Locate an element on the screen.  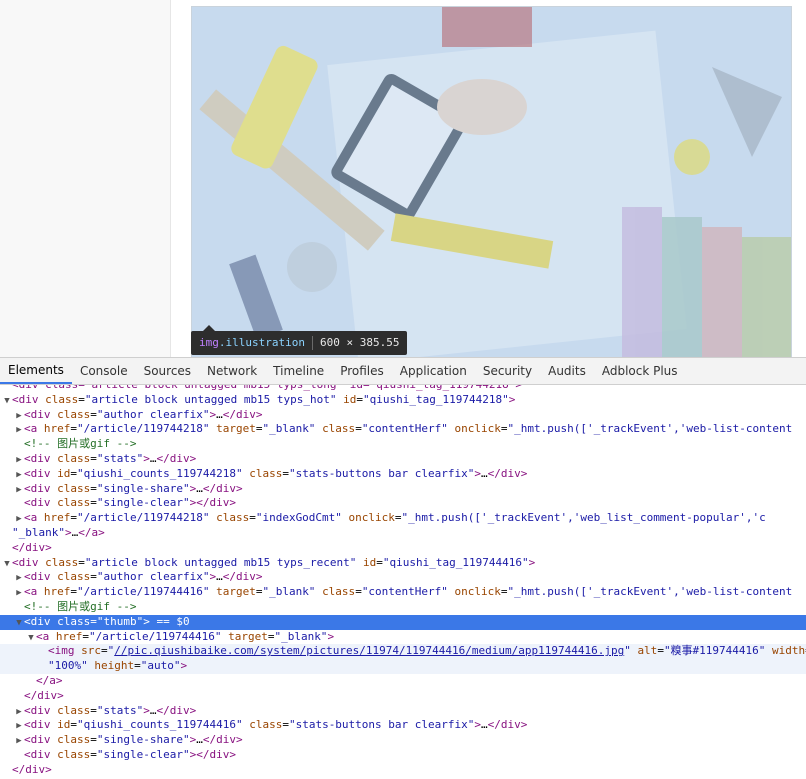
tab-audits: Audits is located at coordinates (567, 371).